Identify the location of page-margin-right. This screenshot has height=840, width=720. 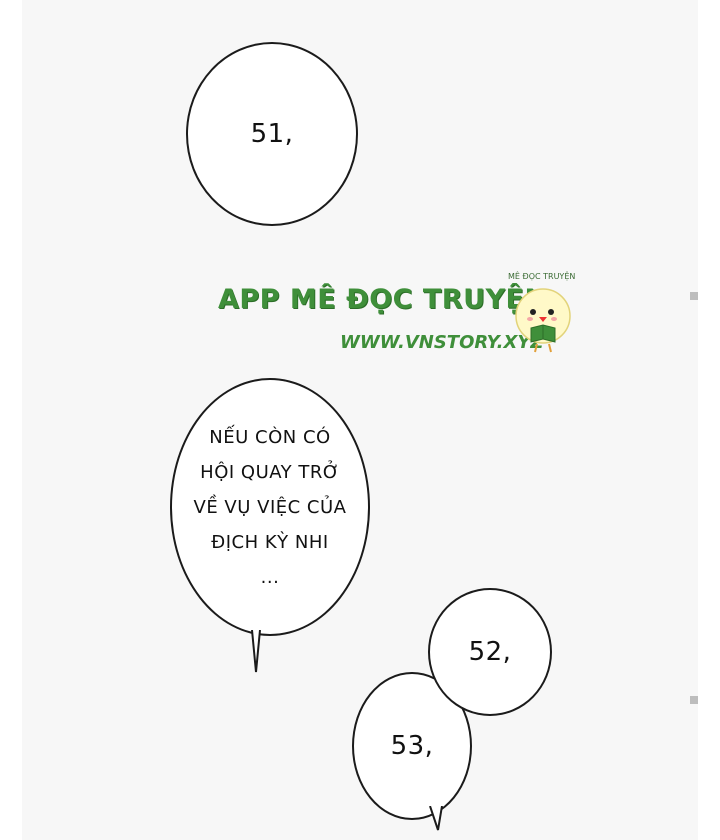
(709, 420).